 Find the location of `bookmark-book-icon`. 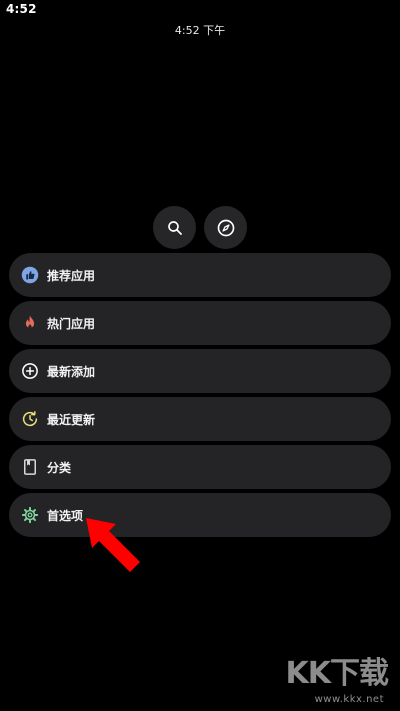

bookmark-book-icon is located at coordinates (30, 467).